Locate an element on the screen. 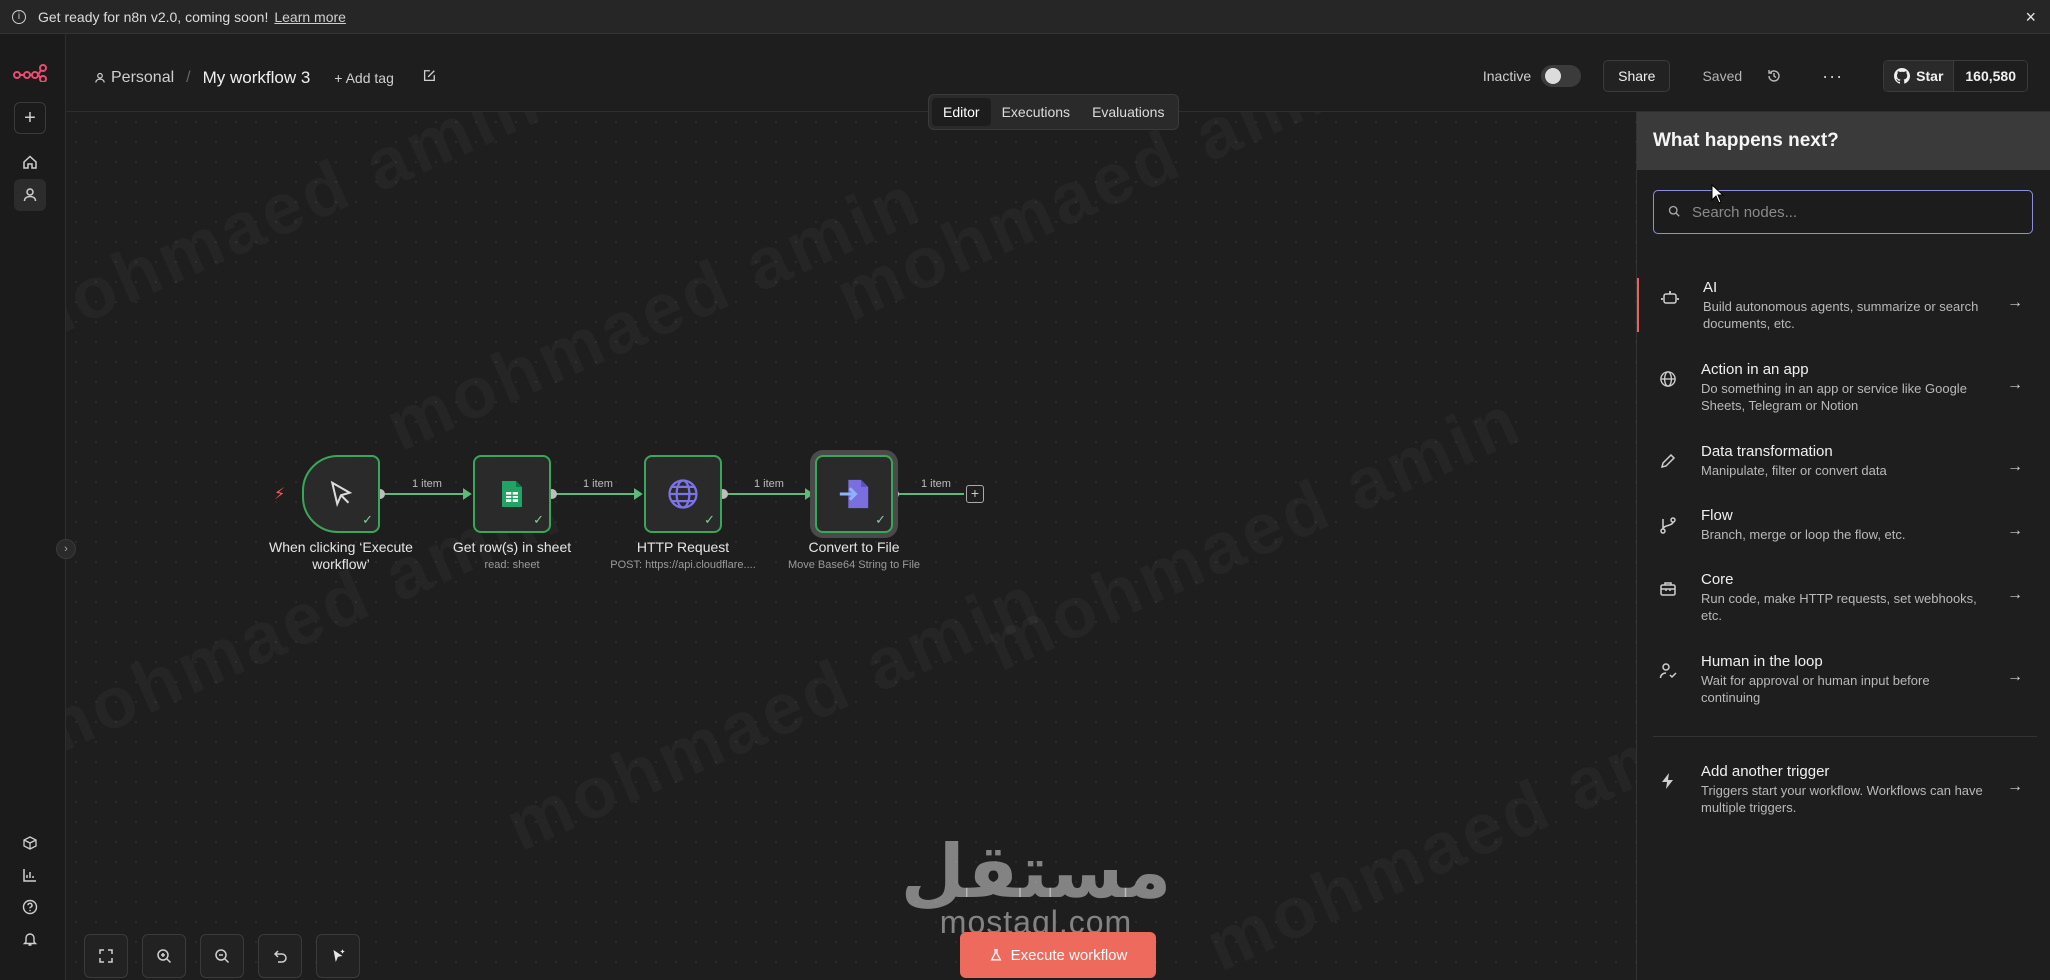 The image size is (2050, 980). tidy-up-button is located at coordinates (338, 956).